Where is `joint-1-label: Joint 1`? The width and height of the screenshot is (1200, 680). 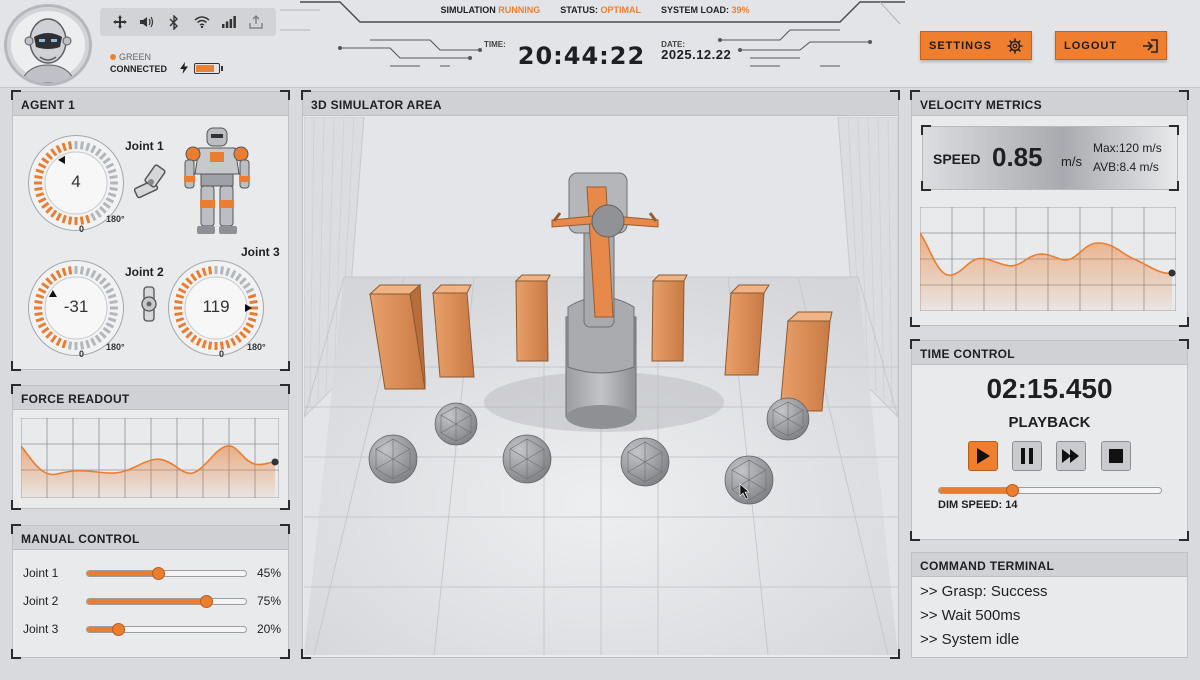
joint-1-label: Joint 1 is located at coordinates (144, 146).